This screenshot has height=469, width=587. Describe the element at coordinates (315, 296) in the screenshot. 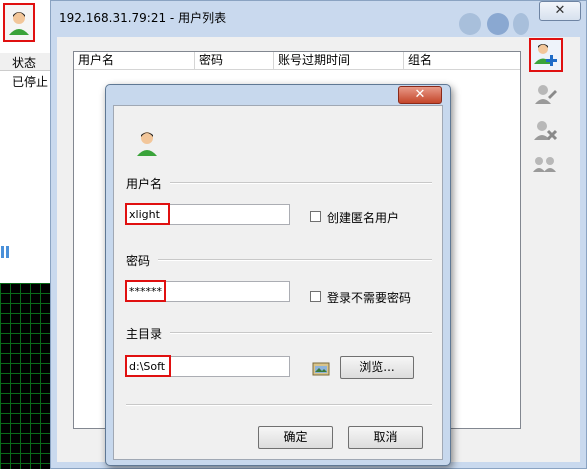

I see `no-password-checkbox-box` at that location.